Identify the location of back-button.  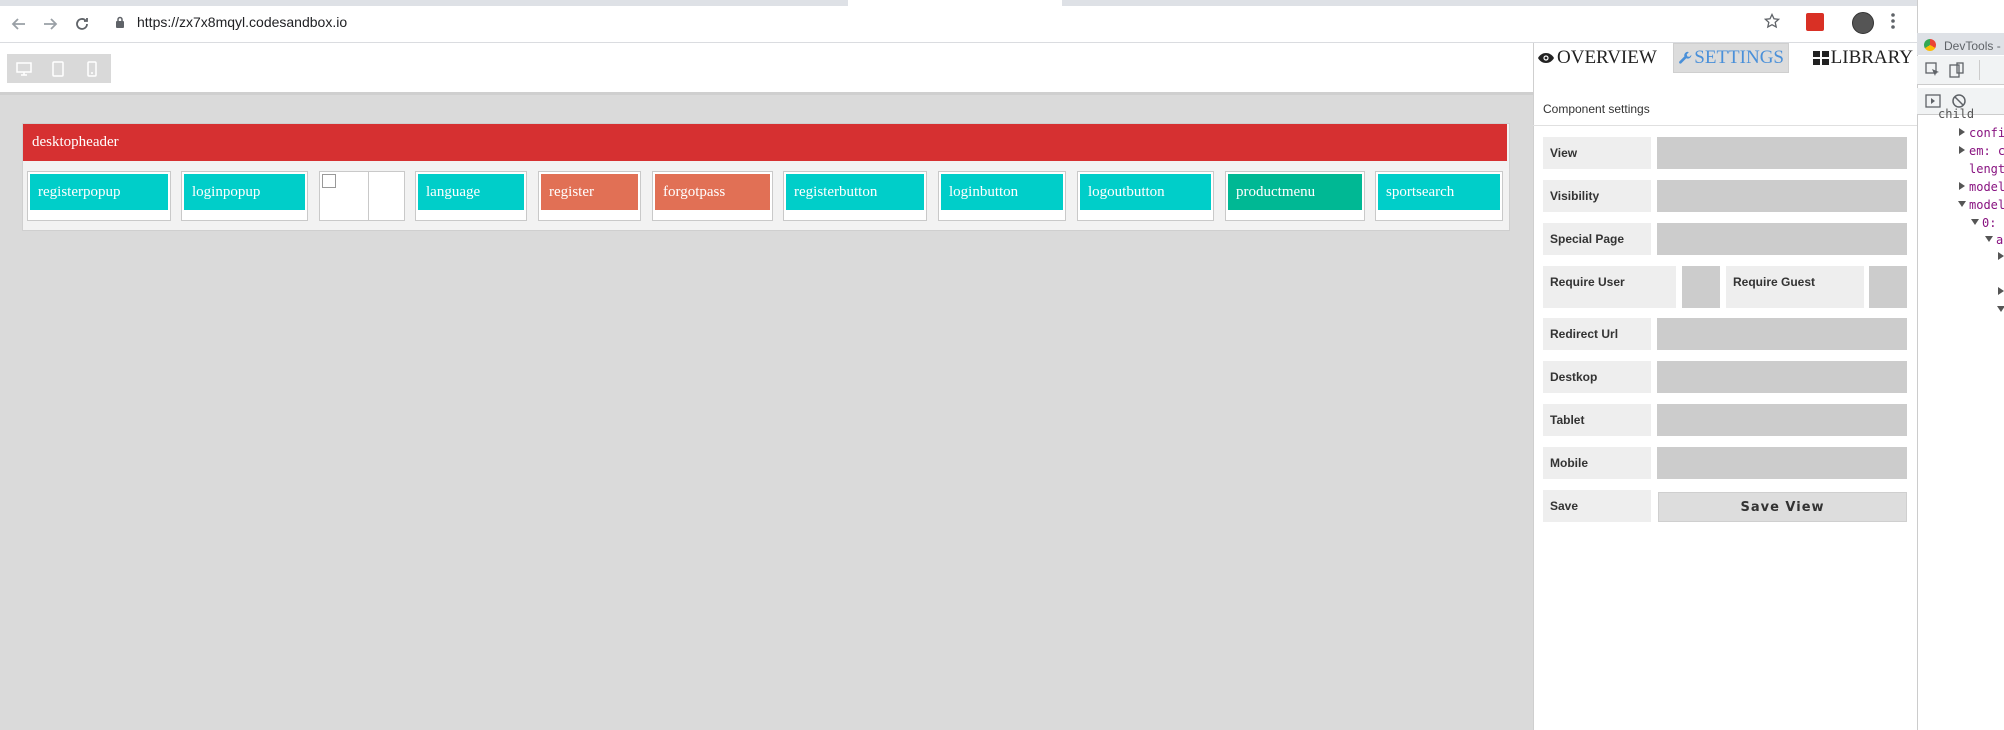
(19, 24).